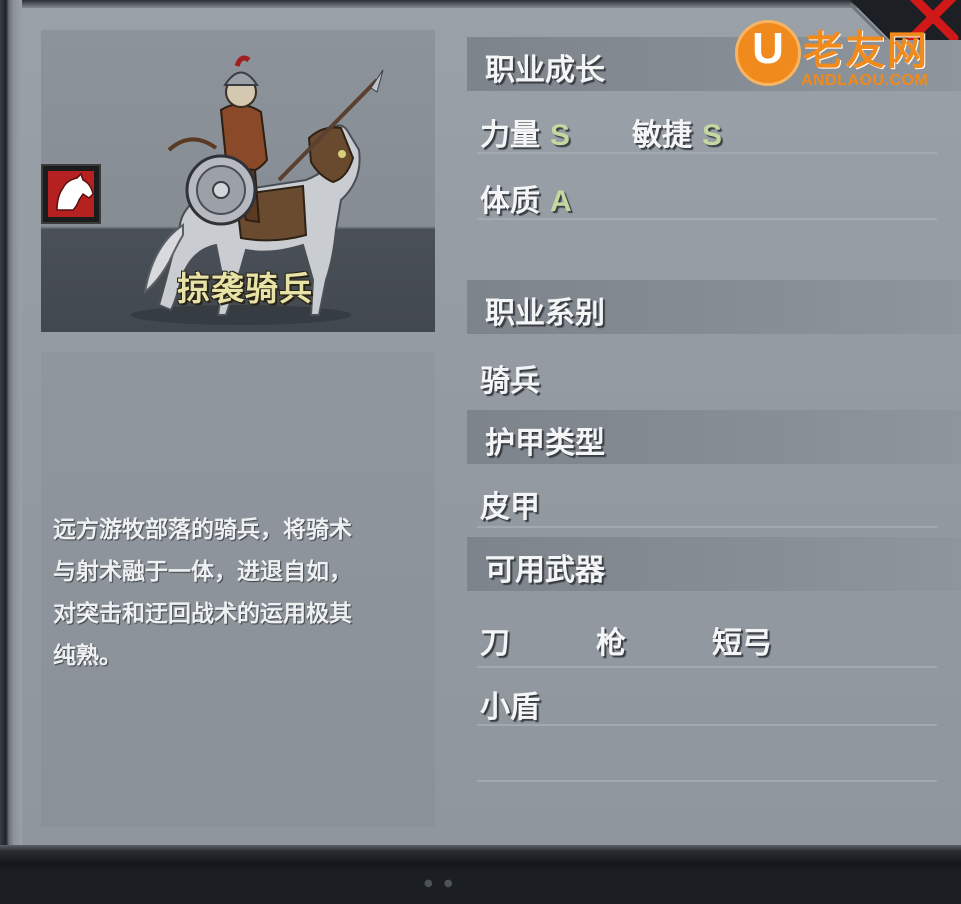 The height and width of the screenshot is (904, 961). What do you see at coordinates (510, 381) in the screenshot?
I see `class-series-value: 骑兵` at bounding box center [510, 381].